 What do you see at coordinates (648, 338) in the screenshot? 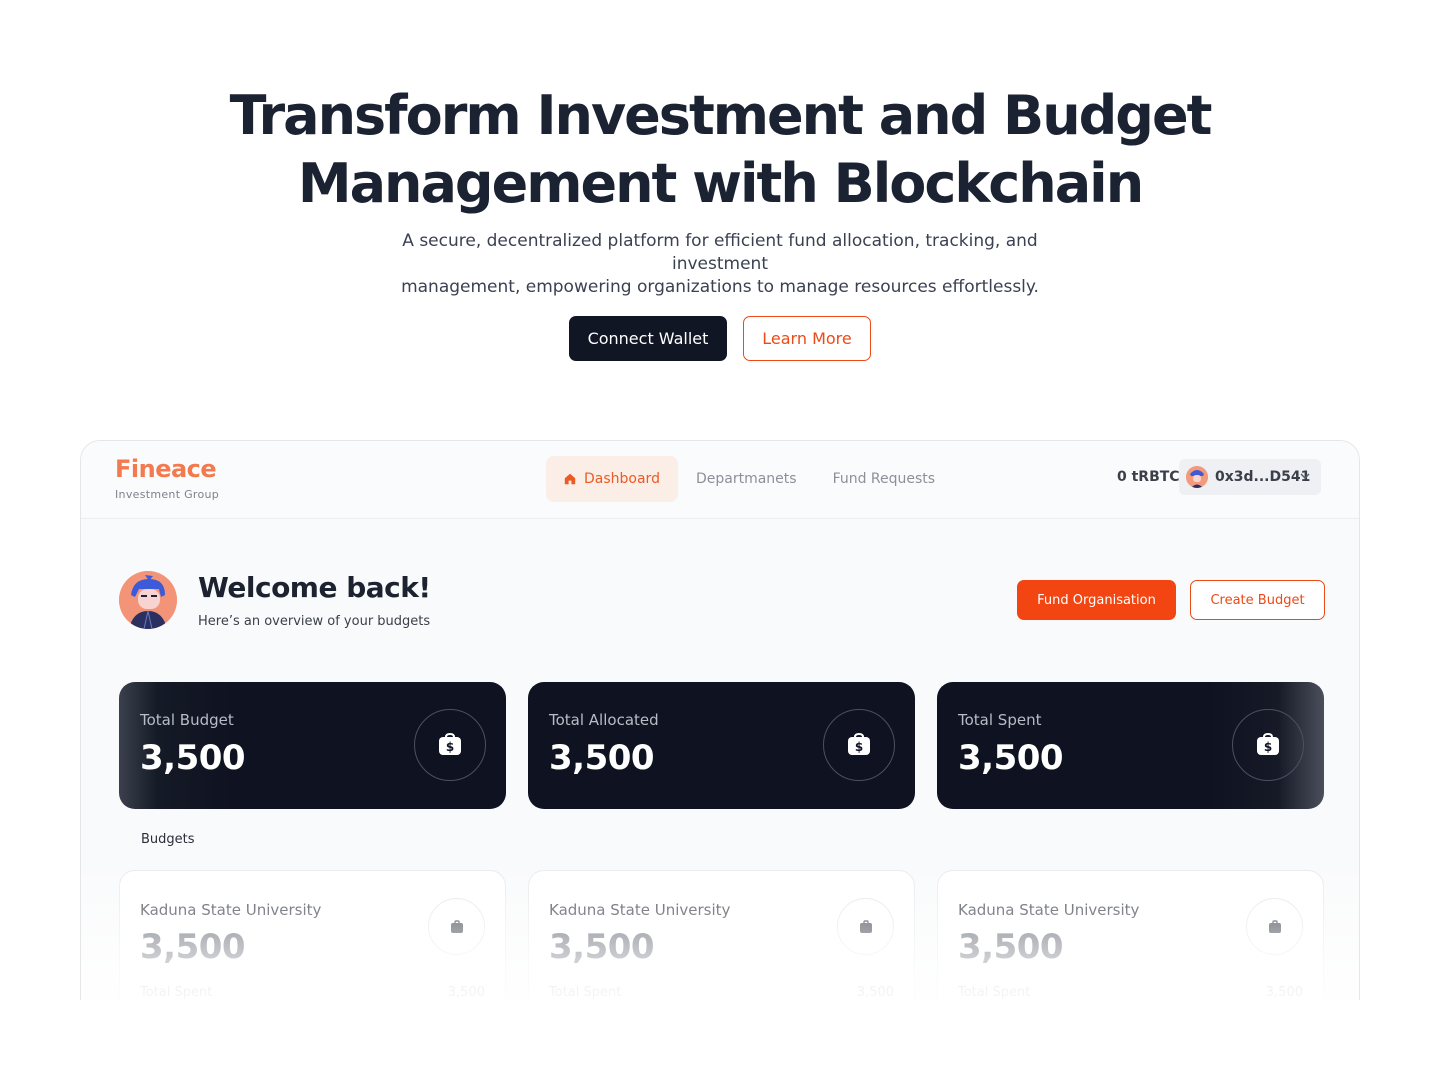
I see `connect-wallet-button: Connect Wallet` at bounding box center [648, 338].